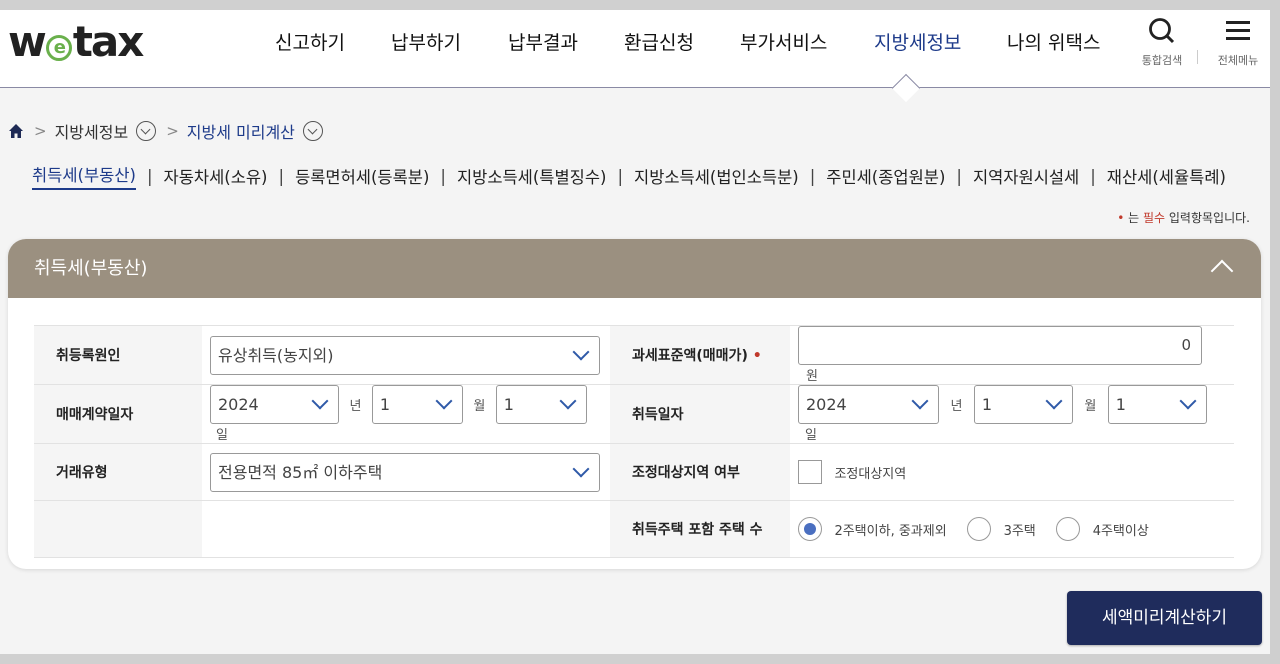 This screenshot has height=664, width=1280. Describe the element at coordinates (84, 176) in the screenshot. I see `tab-acquisition-tax-realestate: 취득세(부동산)` at that location.